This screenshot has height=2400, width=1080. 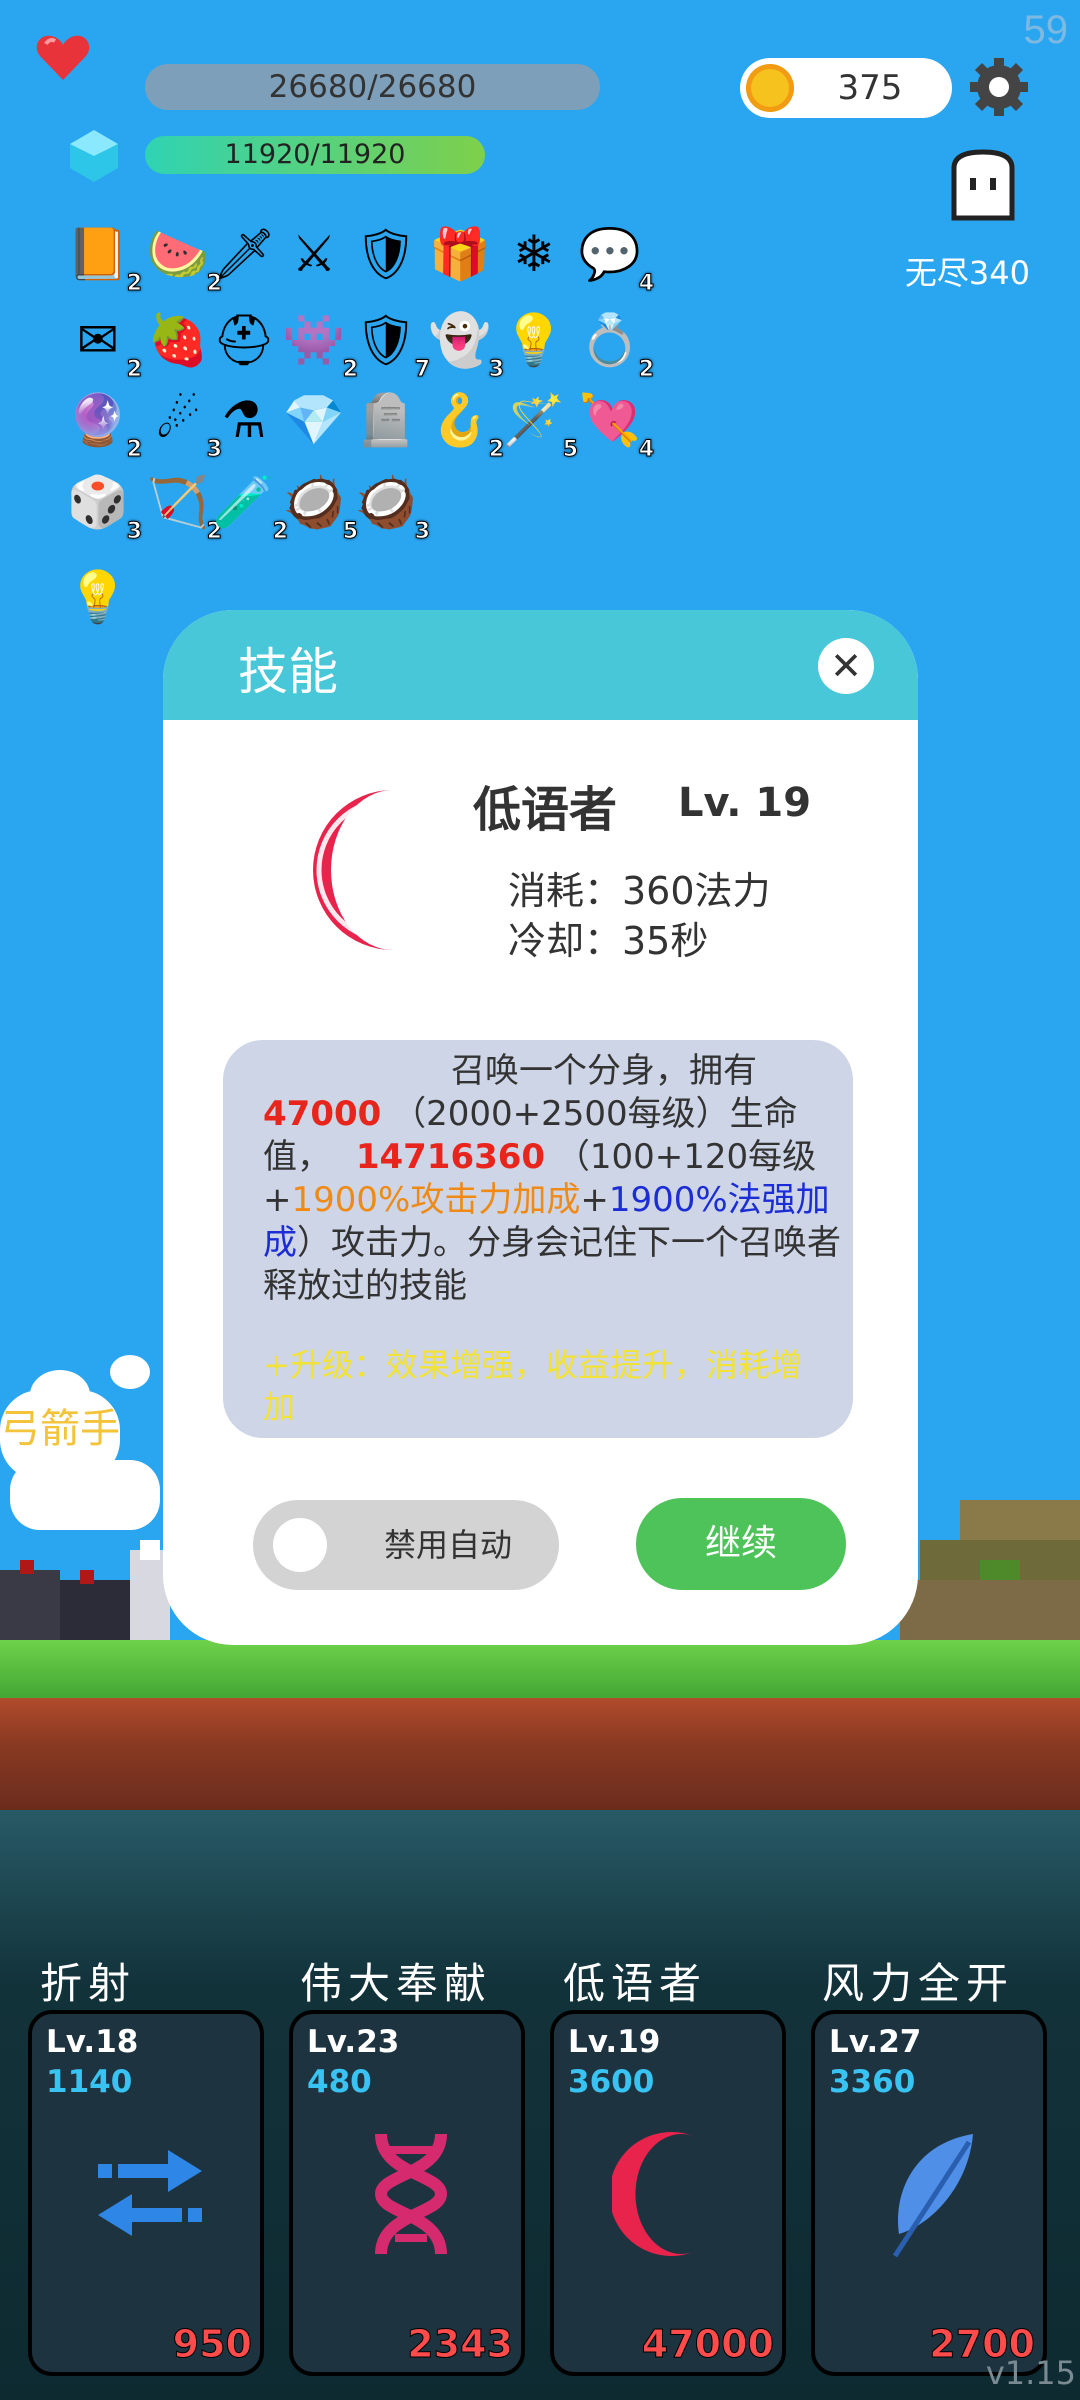 What do you see at coordinates (212, 2344) in the screenshot?
I see `skill-value: 950` at bounding box center [212, 2344].